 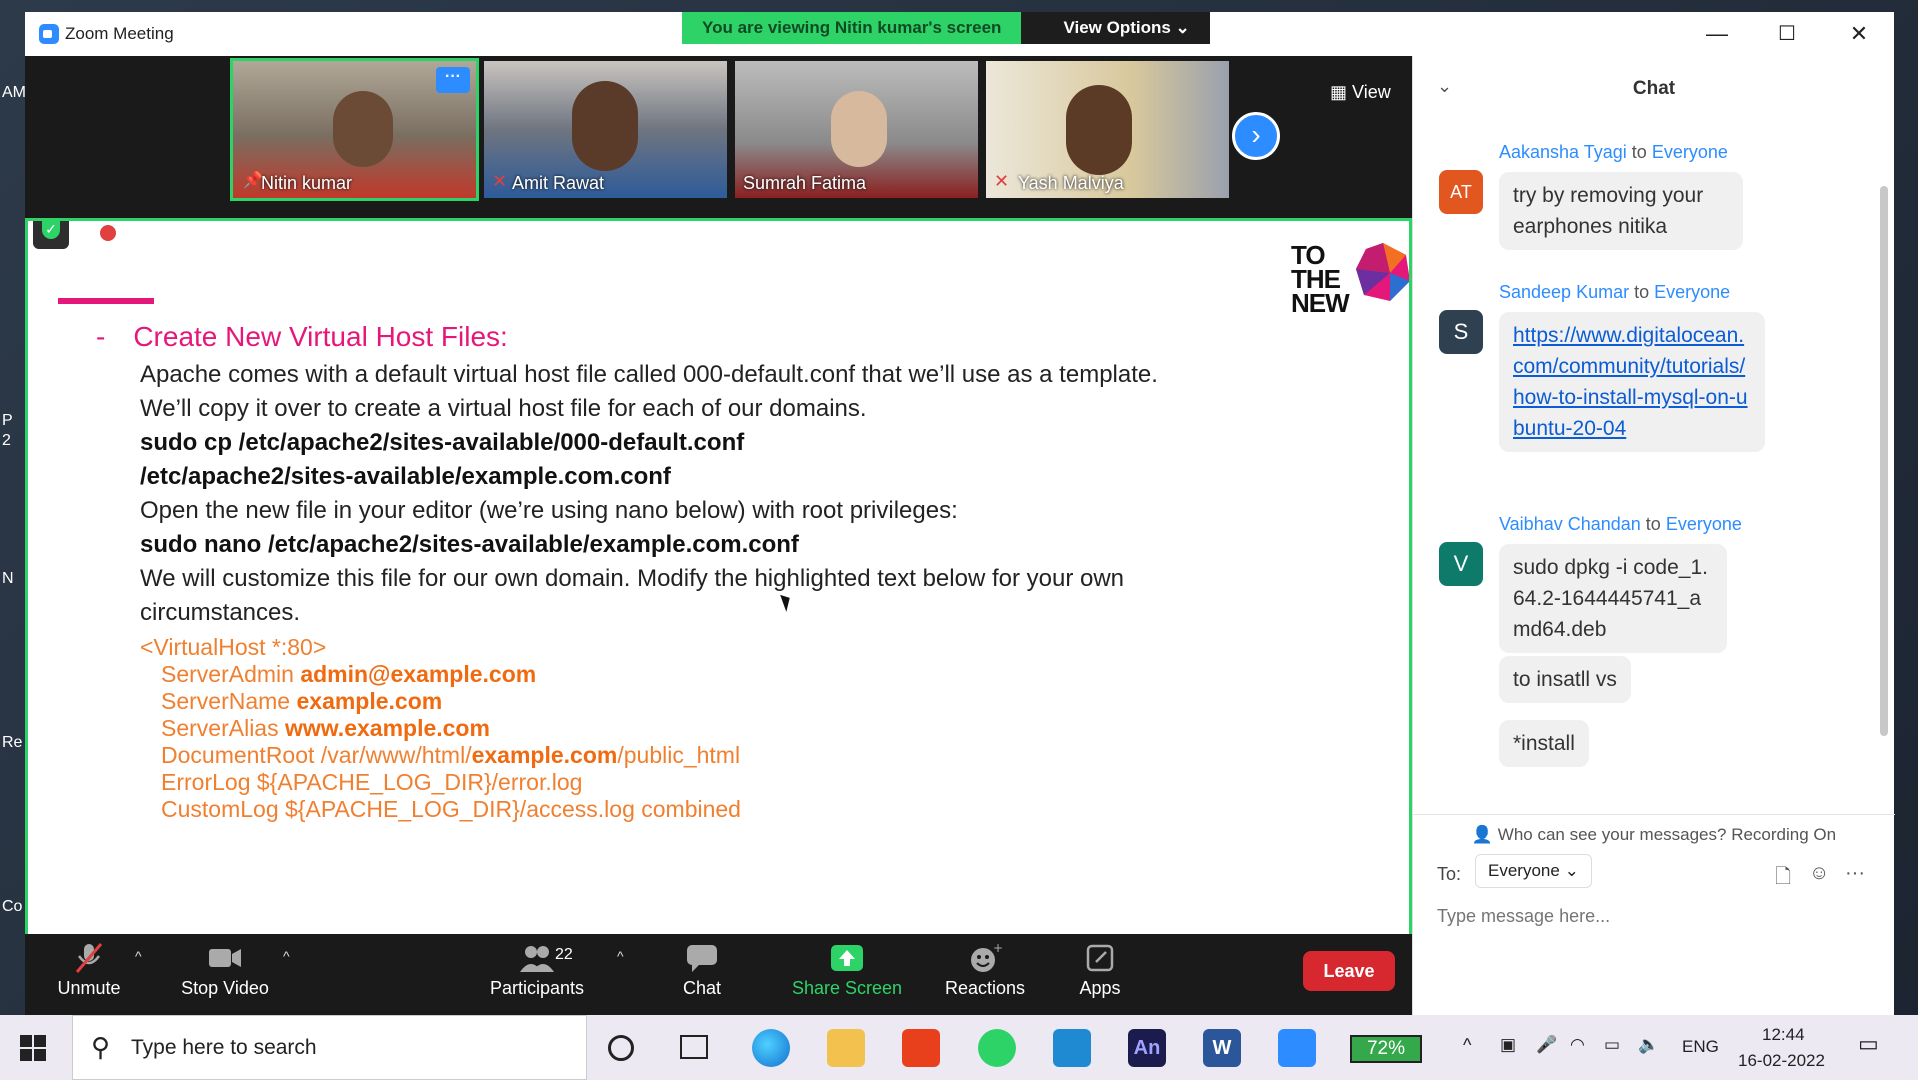 What do you see at coordinates (387, 728) in the screenshot?
I see `code-value: www.example.com` at bounding box center [387, 728].